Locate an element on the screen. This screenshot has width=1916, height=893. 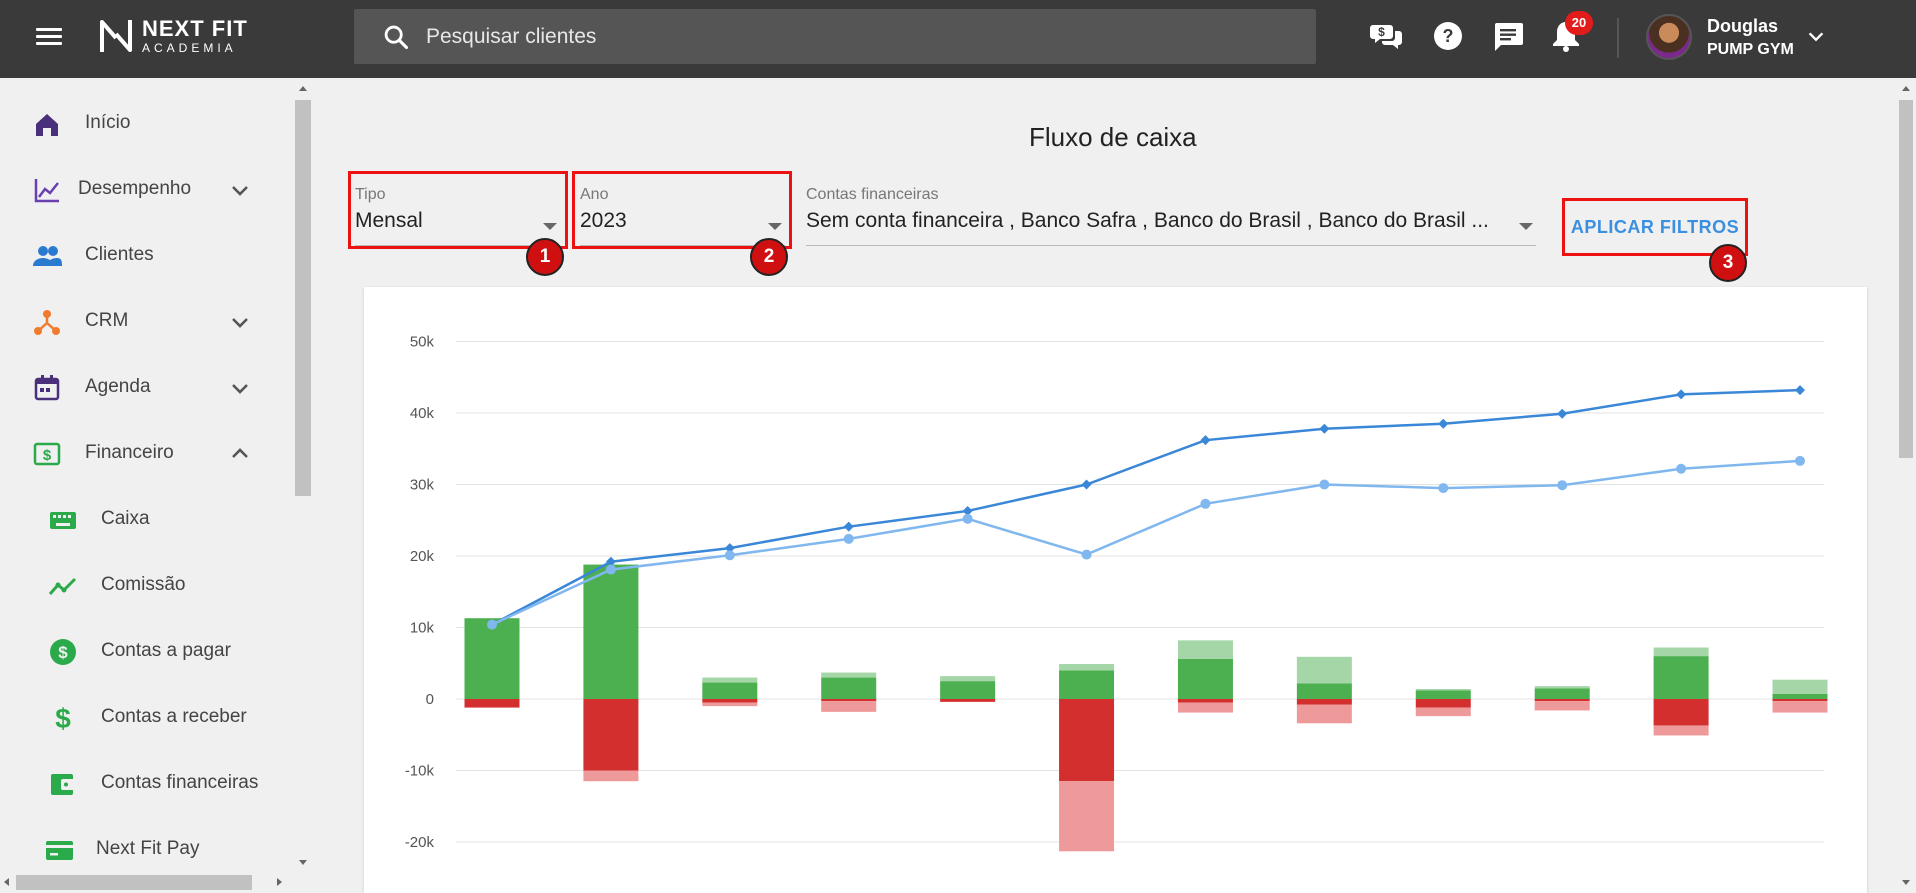
sidebar-item-in-cio: Início is located at coordinates (145, 124).